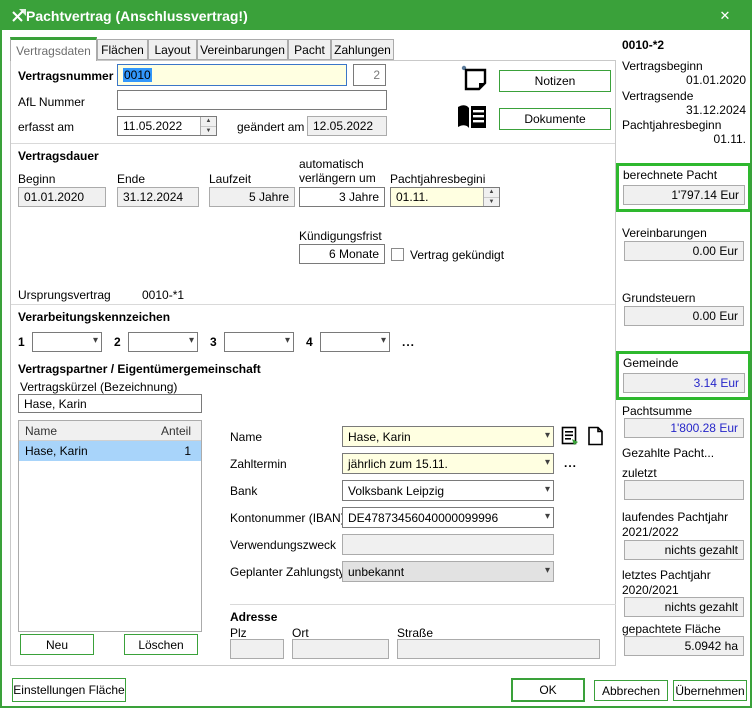 The image size is (752, 708). What do you see at coordinates (631, 690) in the screenshot?
I see `abbrechen-button: Abbrechen` at bounding box center [631, 690].